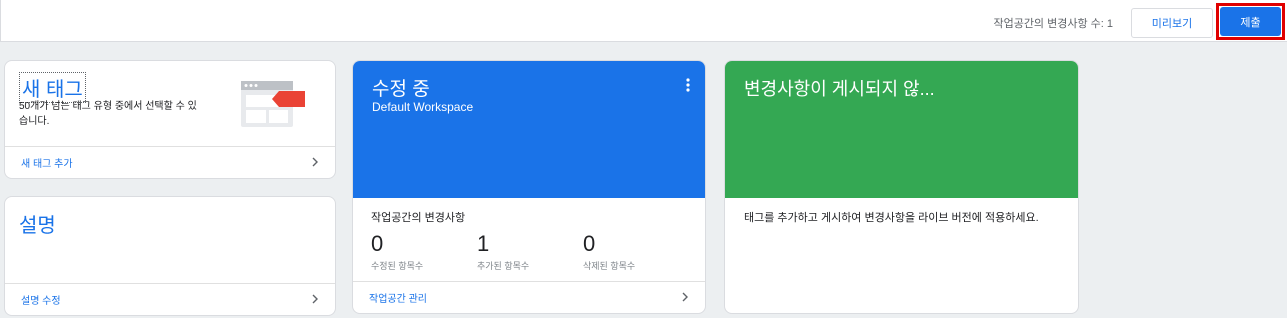 The height and width of the screenshot is (318, 1287). What do you see at coordinates (609, 251) in the screenshot?
I see `deleted-stat: 0 삭제된 항목수` at bounding box center [609, 251].